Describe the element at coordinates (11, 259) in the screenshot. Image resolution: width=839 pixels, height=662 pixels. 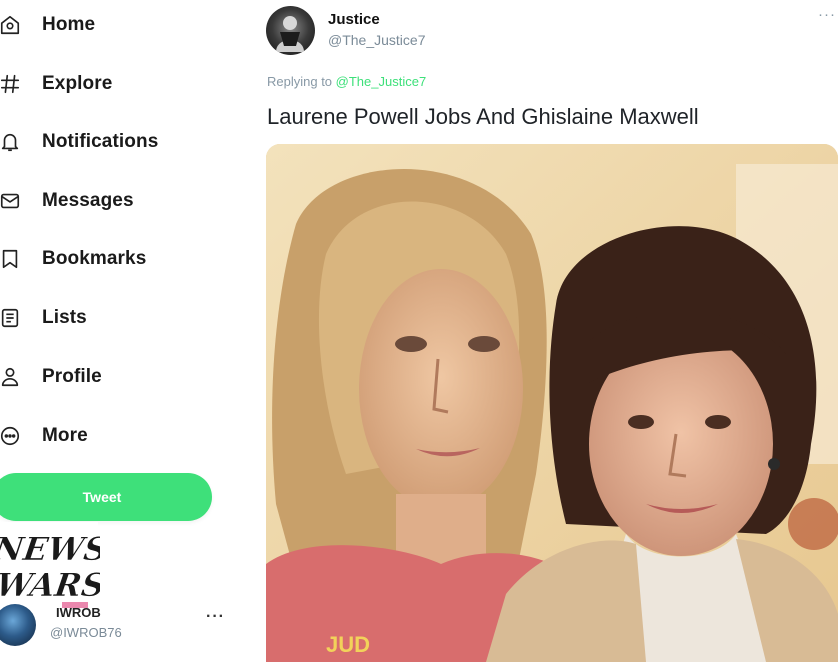
I see `bookmark-icon` at that location.